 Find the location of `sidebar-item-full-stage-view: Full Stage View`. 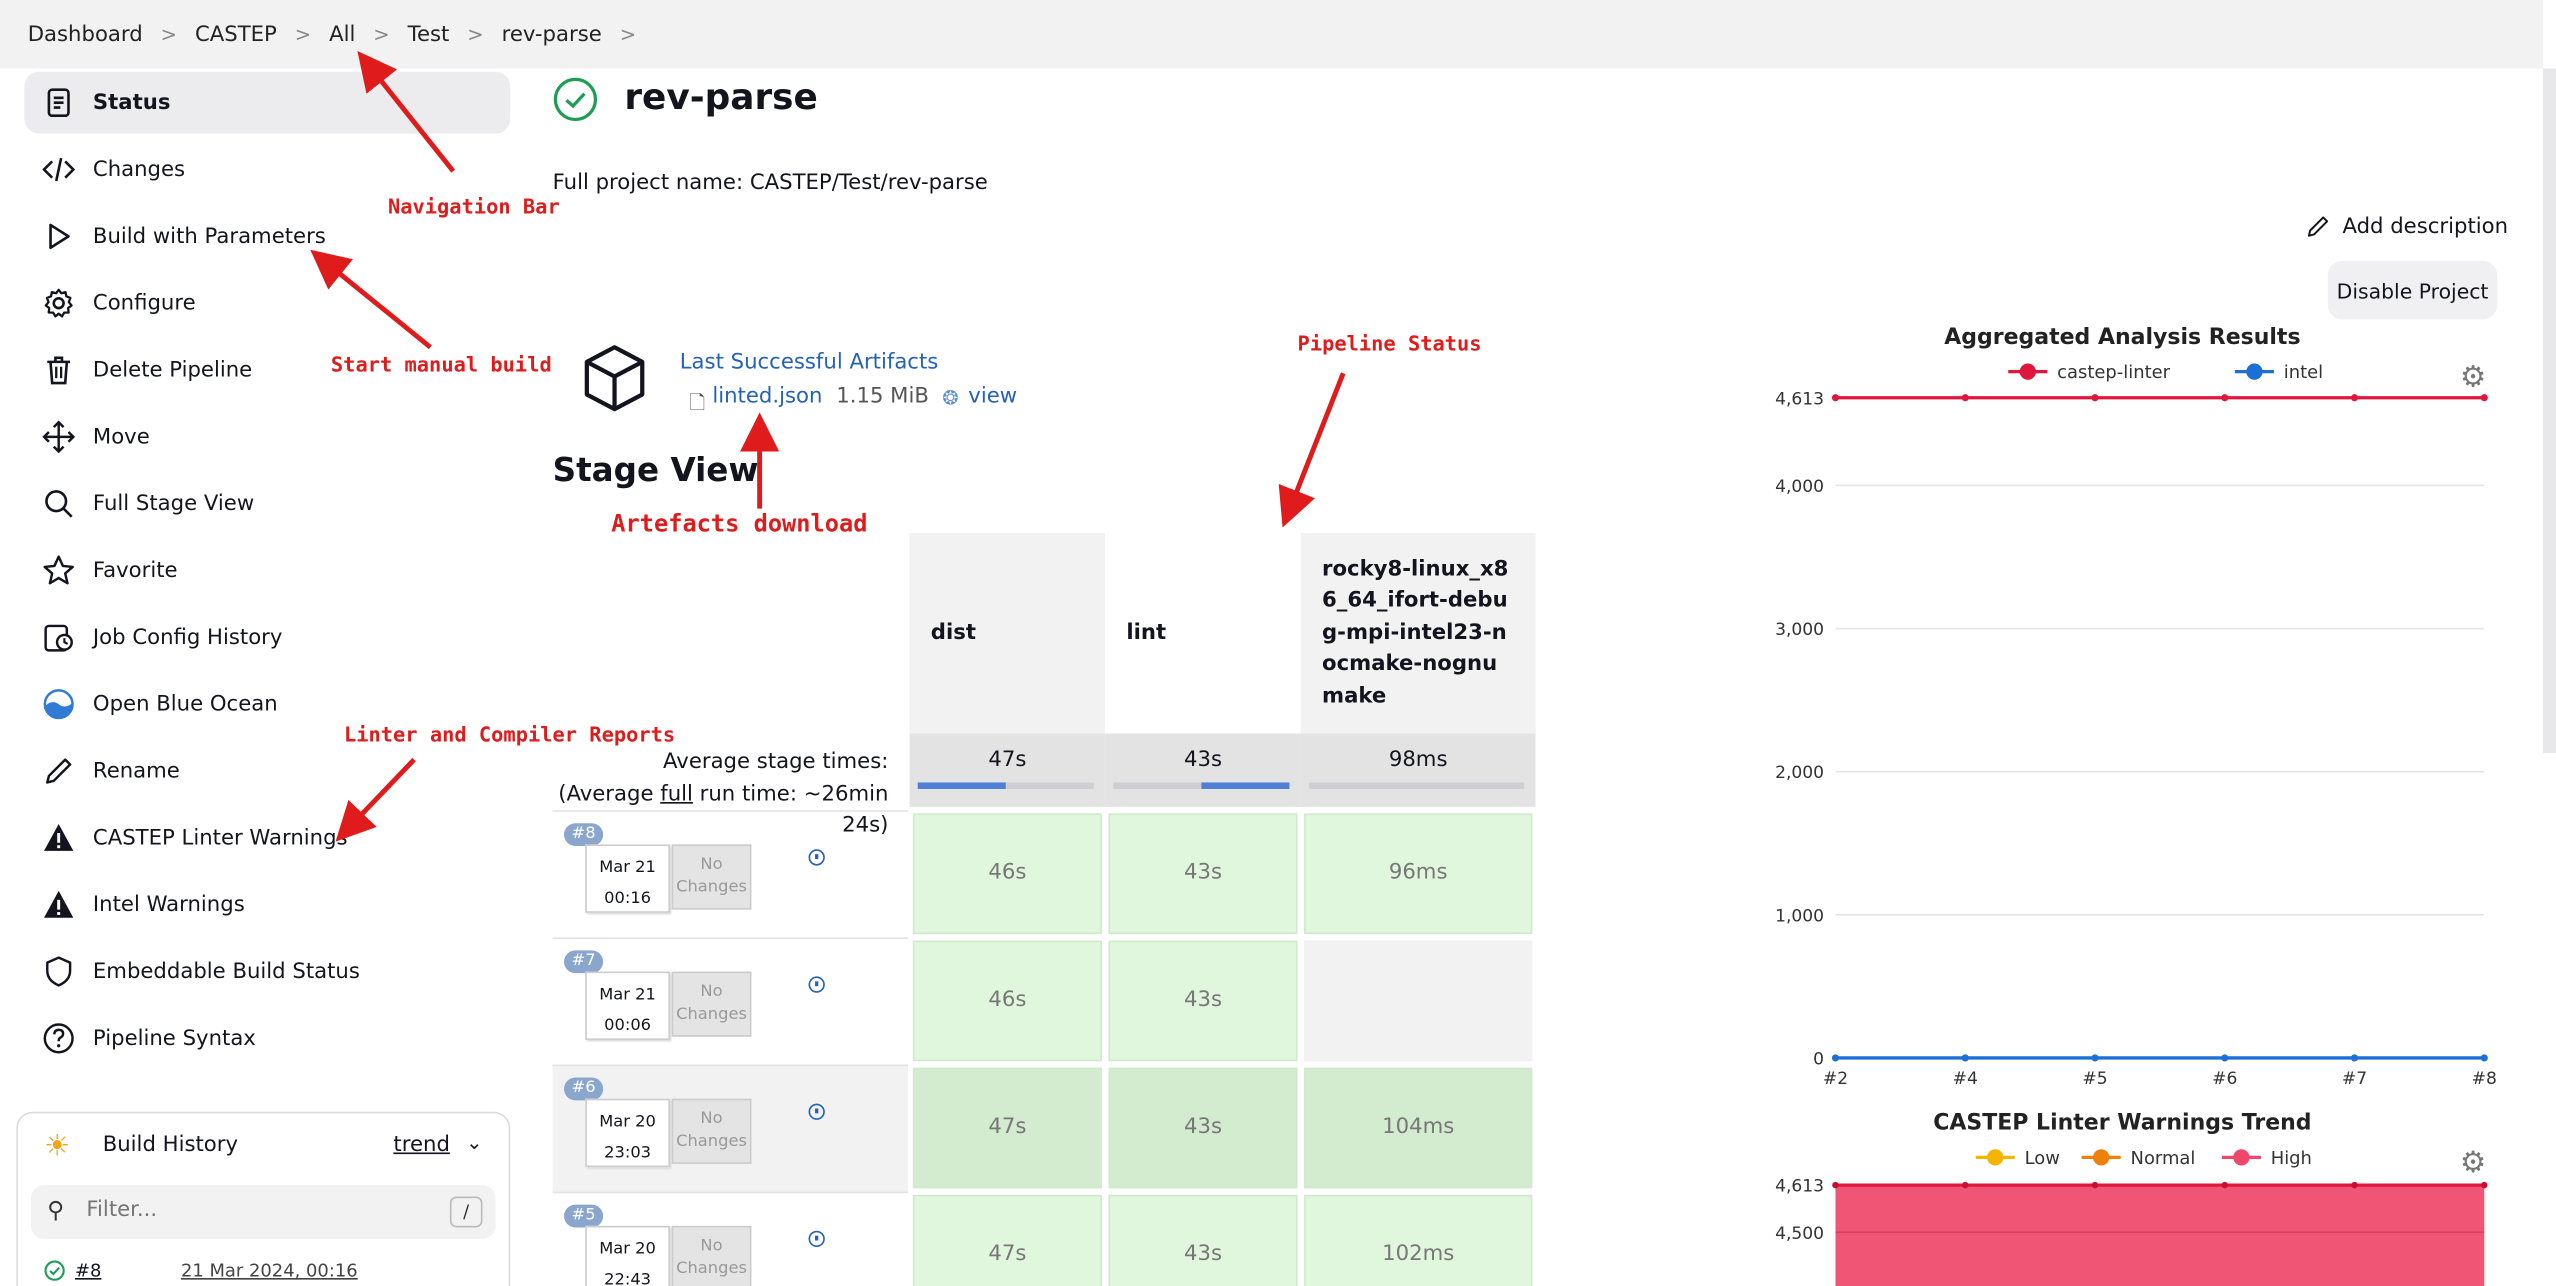

sidebar-item-full-stage-view: Full Stage View is located at coordinates (267, 504).